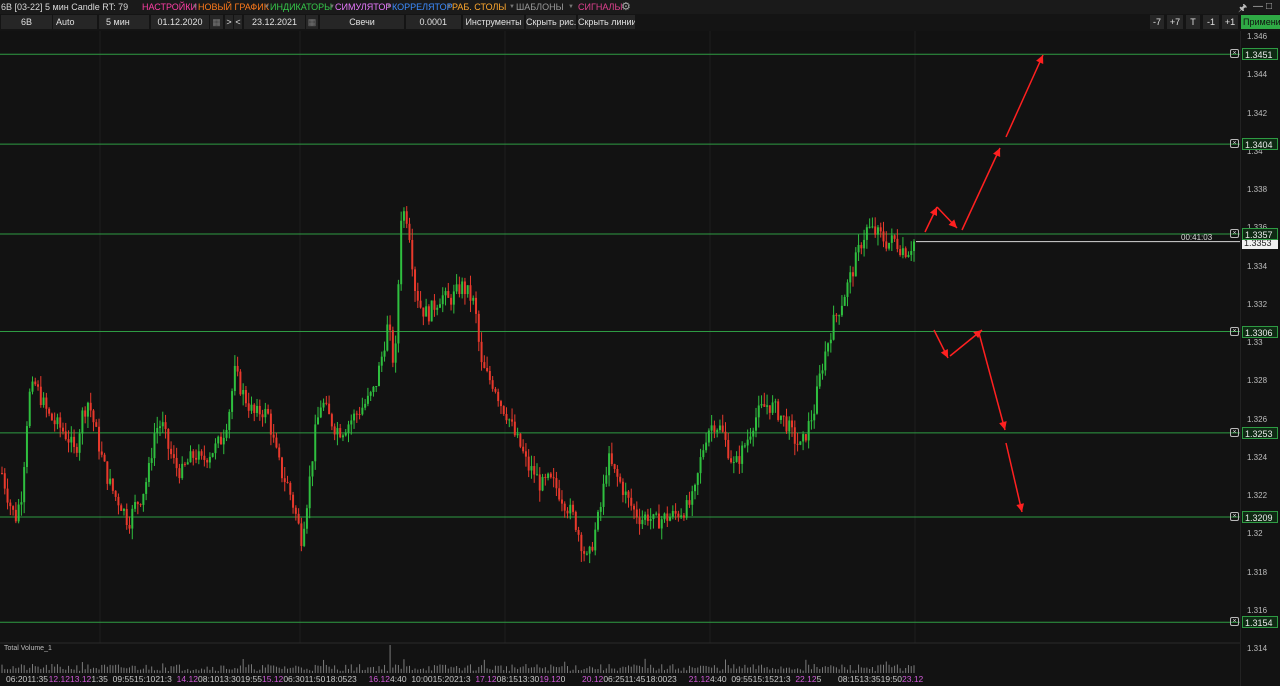 The height and width of the screenshot is (686, 1280). I want to click on instruments-button: Инструменты, so click(493, 22).